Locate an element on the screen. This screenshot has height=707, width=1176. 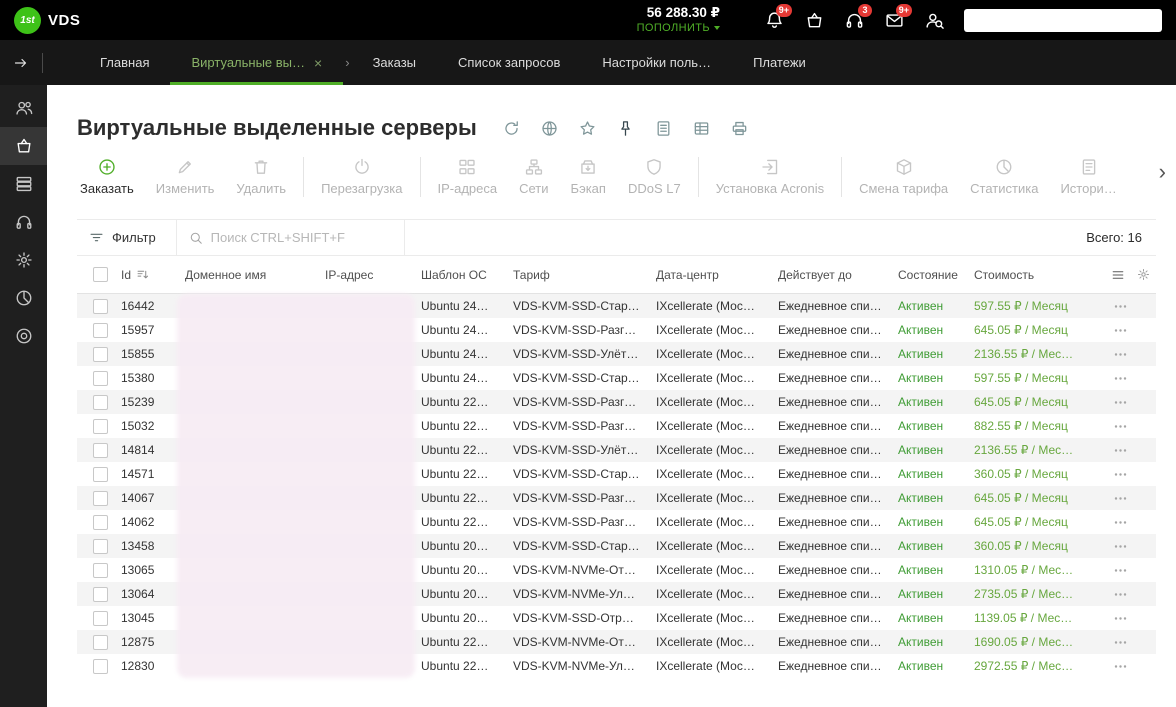
backup-button: Бэкап is located at coordinates (588, 177).